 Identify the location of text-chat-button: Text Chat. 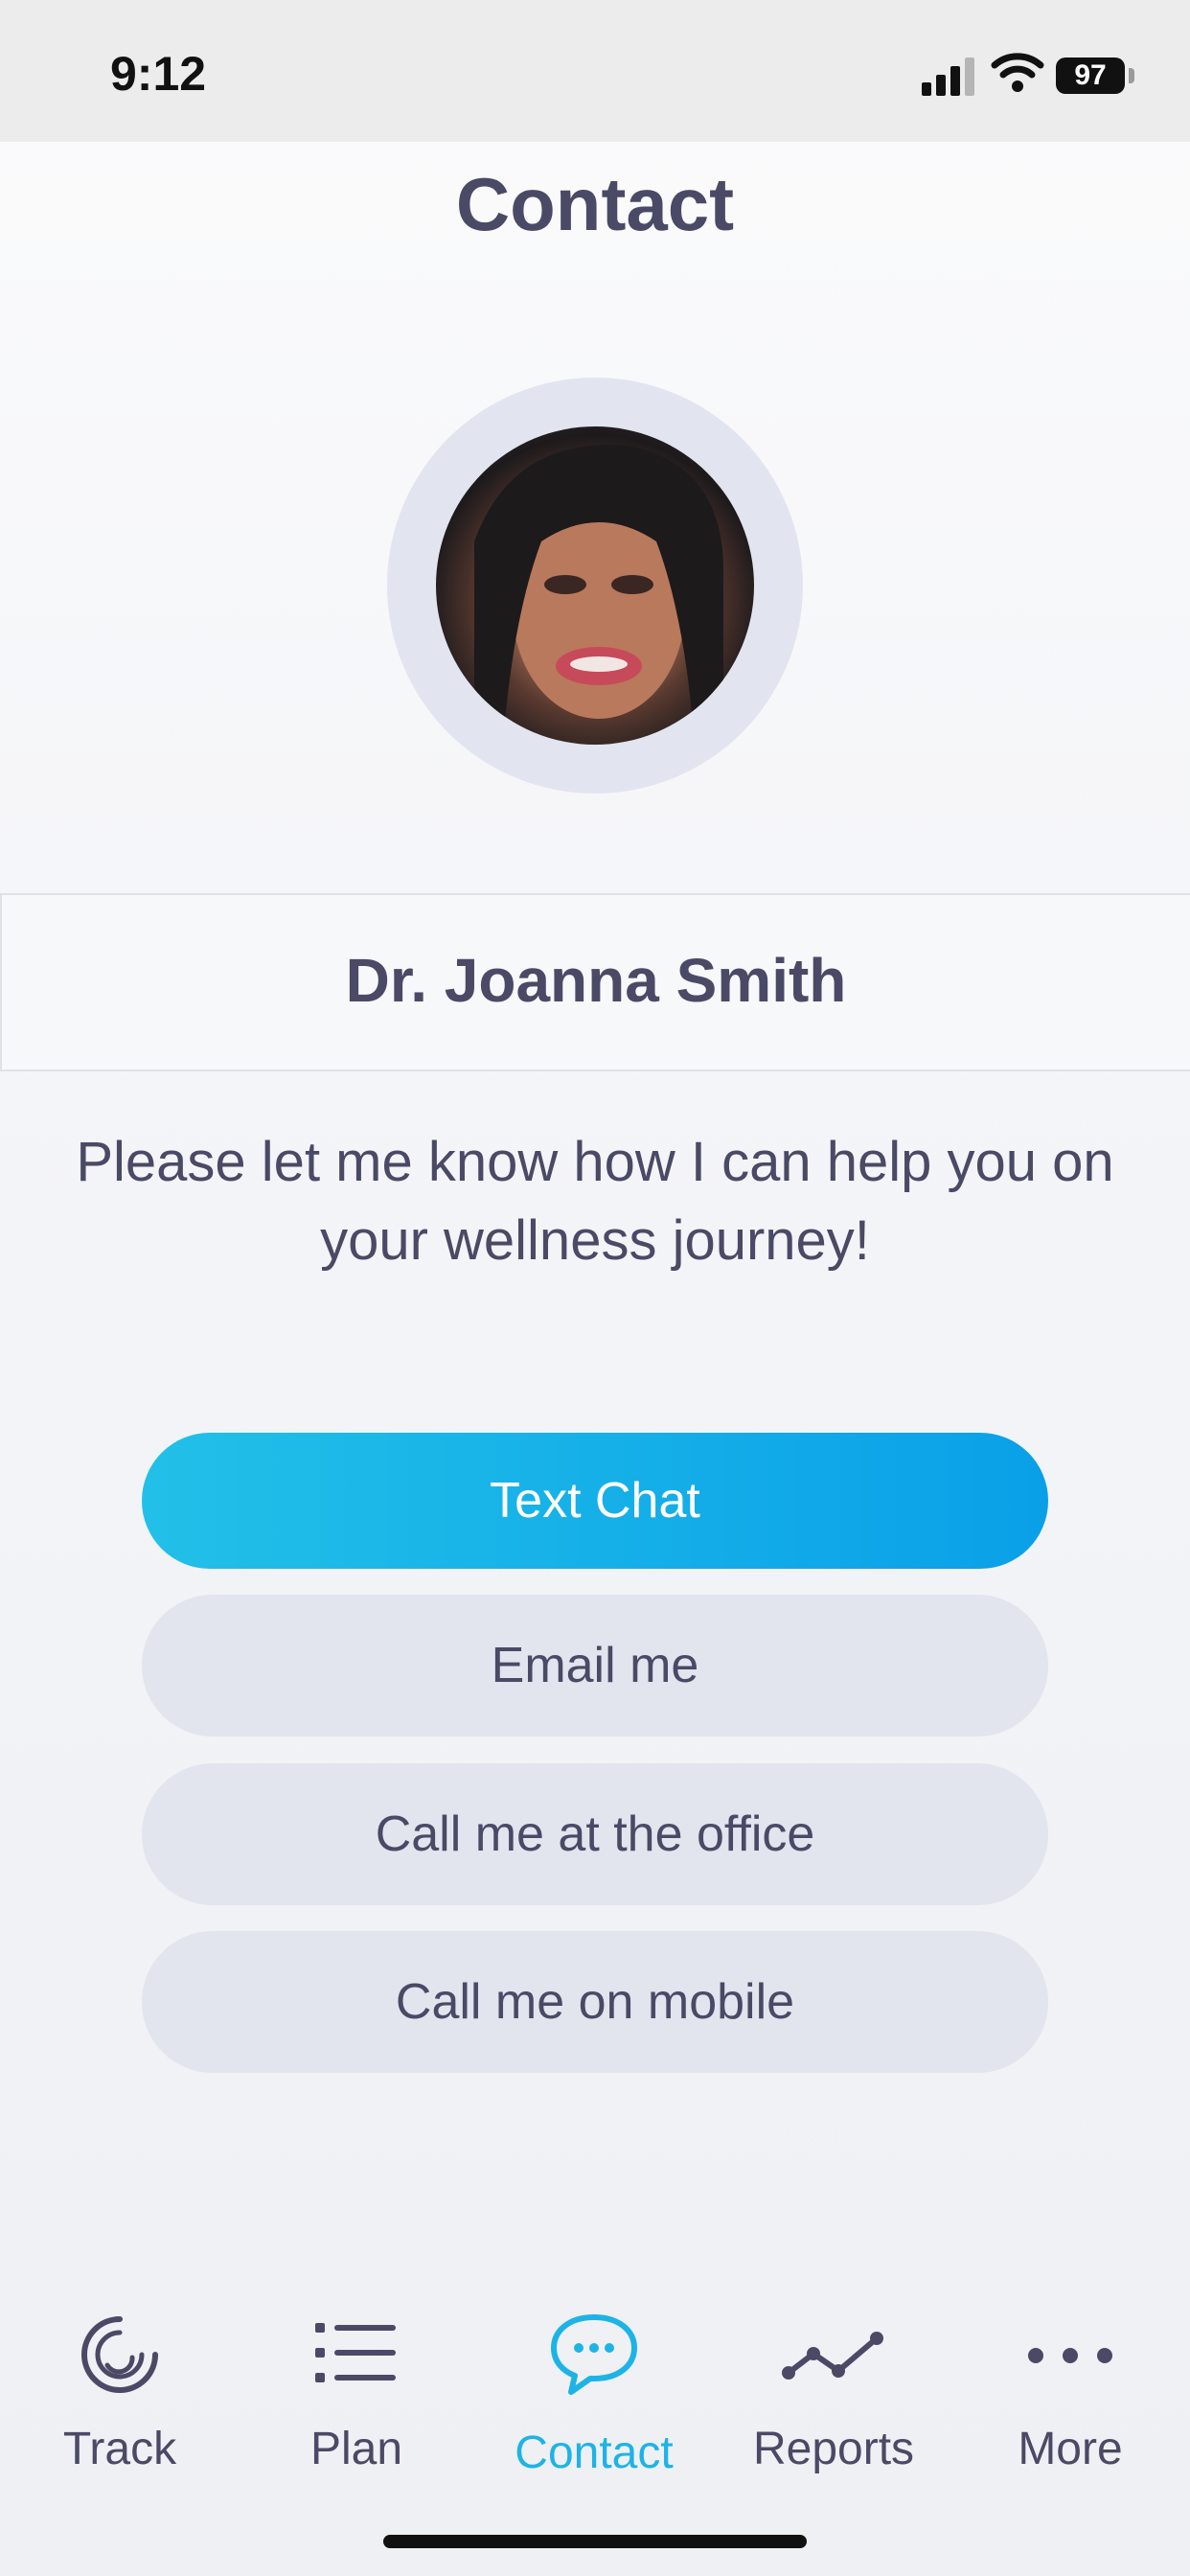
(595, 1501).